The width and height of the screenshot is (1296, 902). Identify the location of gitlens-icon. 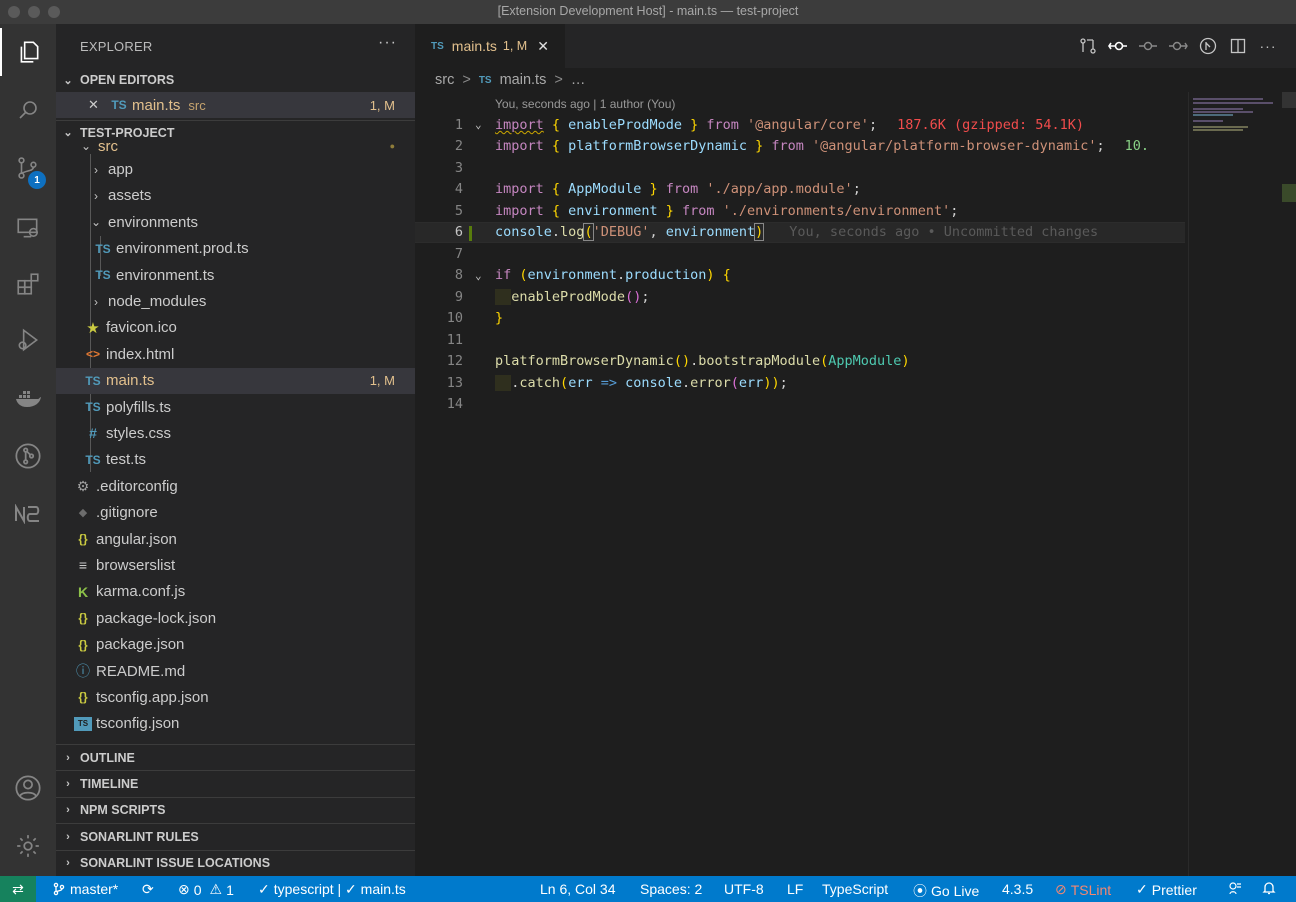
(28, 456).